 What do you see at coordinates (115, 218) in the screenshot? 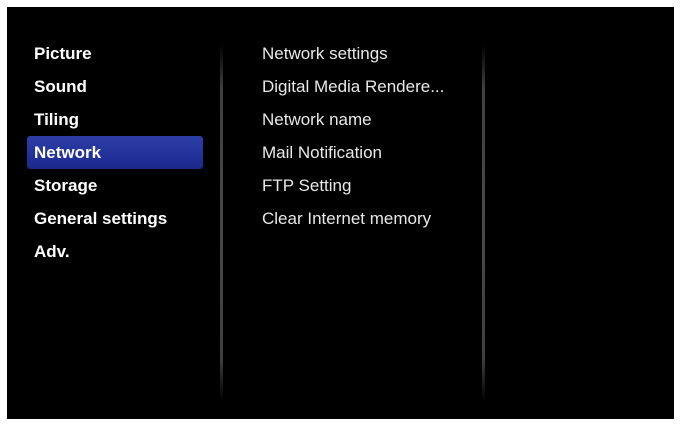
I see `menu-item-general-settings: General settings` at bounding box center [115, 218].